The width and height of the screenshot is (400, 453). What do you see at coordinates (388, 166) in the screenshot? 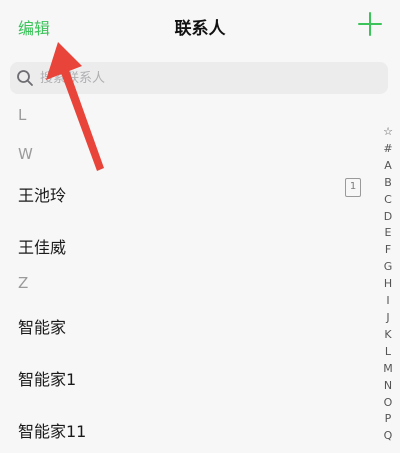
I see `index-letter-a: A` at bounding box center [388, 166].